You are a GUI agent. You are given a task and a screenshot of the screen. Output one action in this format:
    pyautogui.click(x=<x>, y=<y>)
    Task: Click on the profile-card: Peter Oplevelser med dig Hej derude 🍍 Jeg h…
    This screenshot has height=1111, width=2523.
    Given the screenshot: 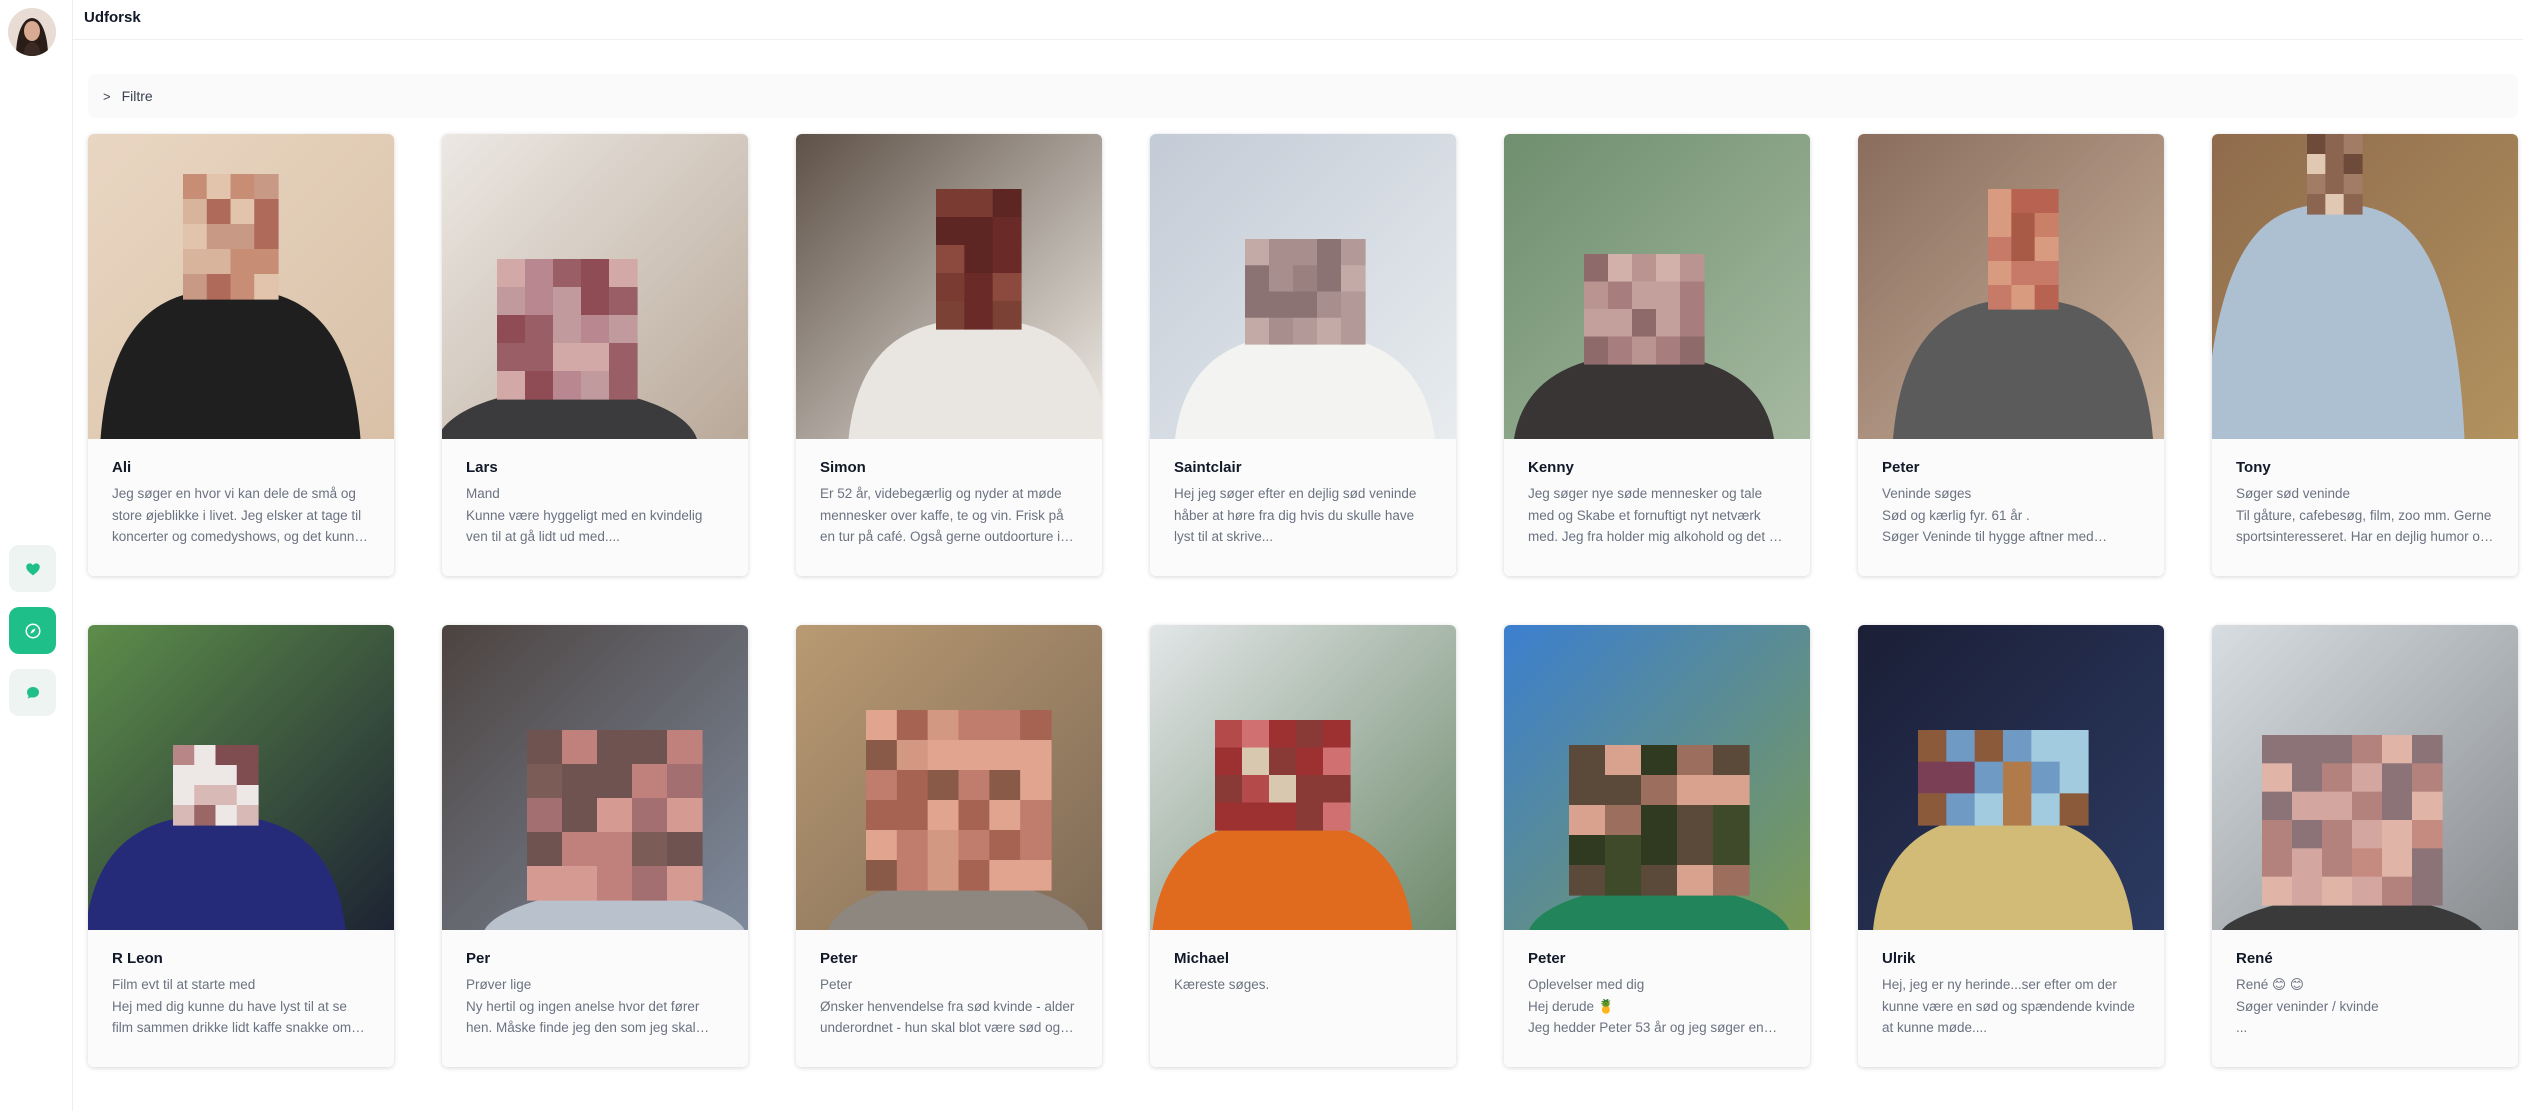 What is the action you would take?
    pyautogui.click(x=1657, y=846)
    